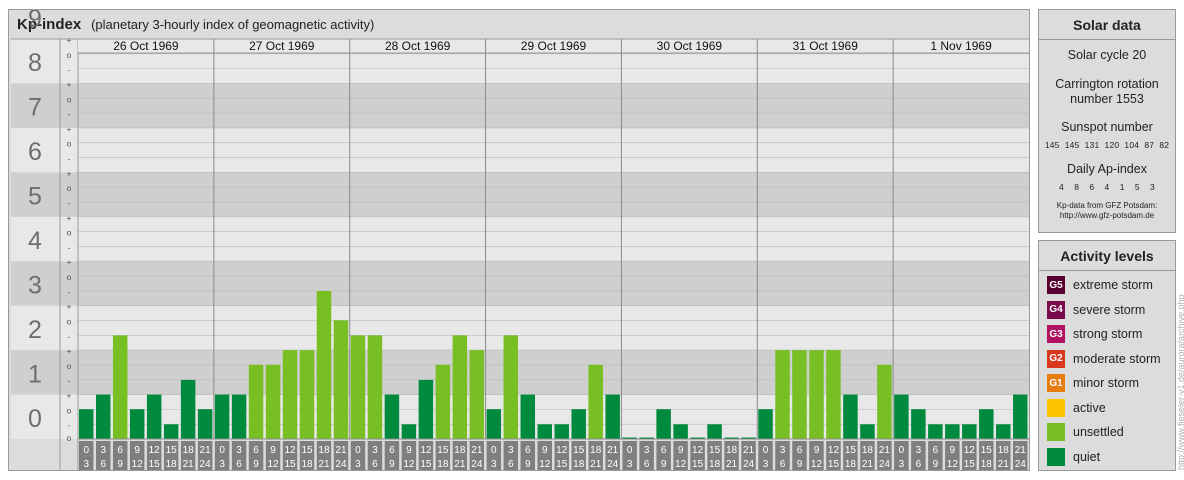 The height and width of the screenshot is (480, 1184). I want to click on day-date-label: 29 Oct 1969, so click(554, 46).